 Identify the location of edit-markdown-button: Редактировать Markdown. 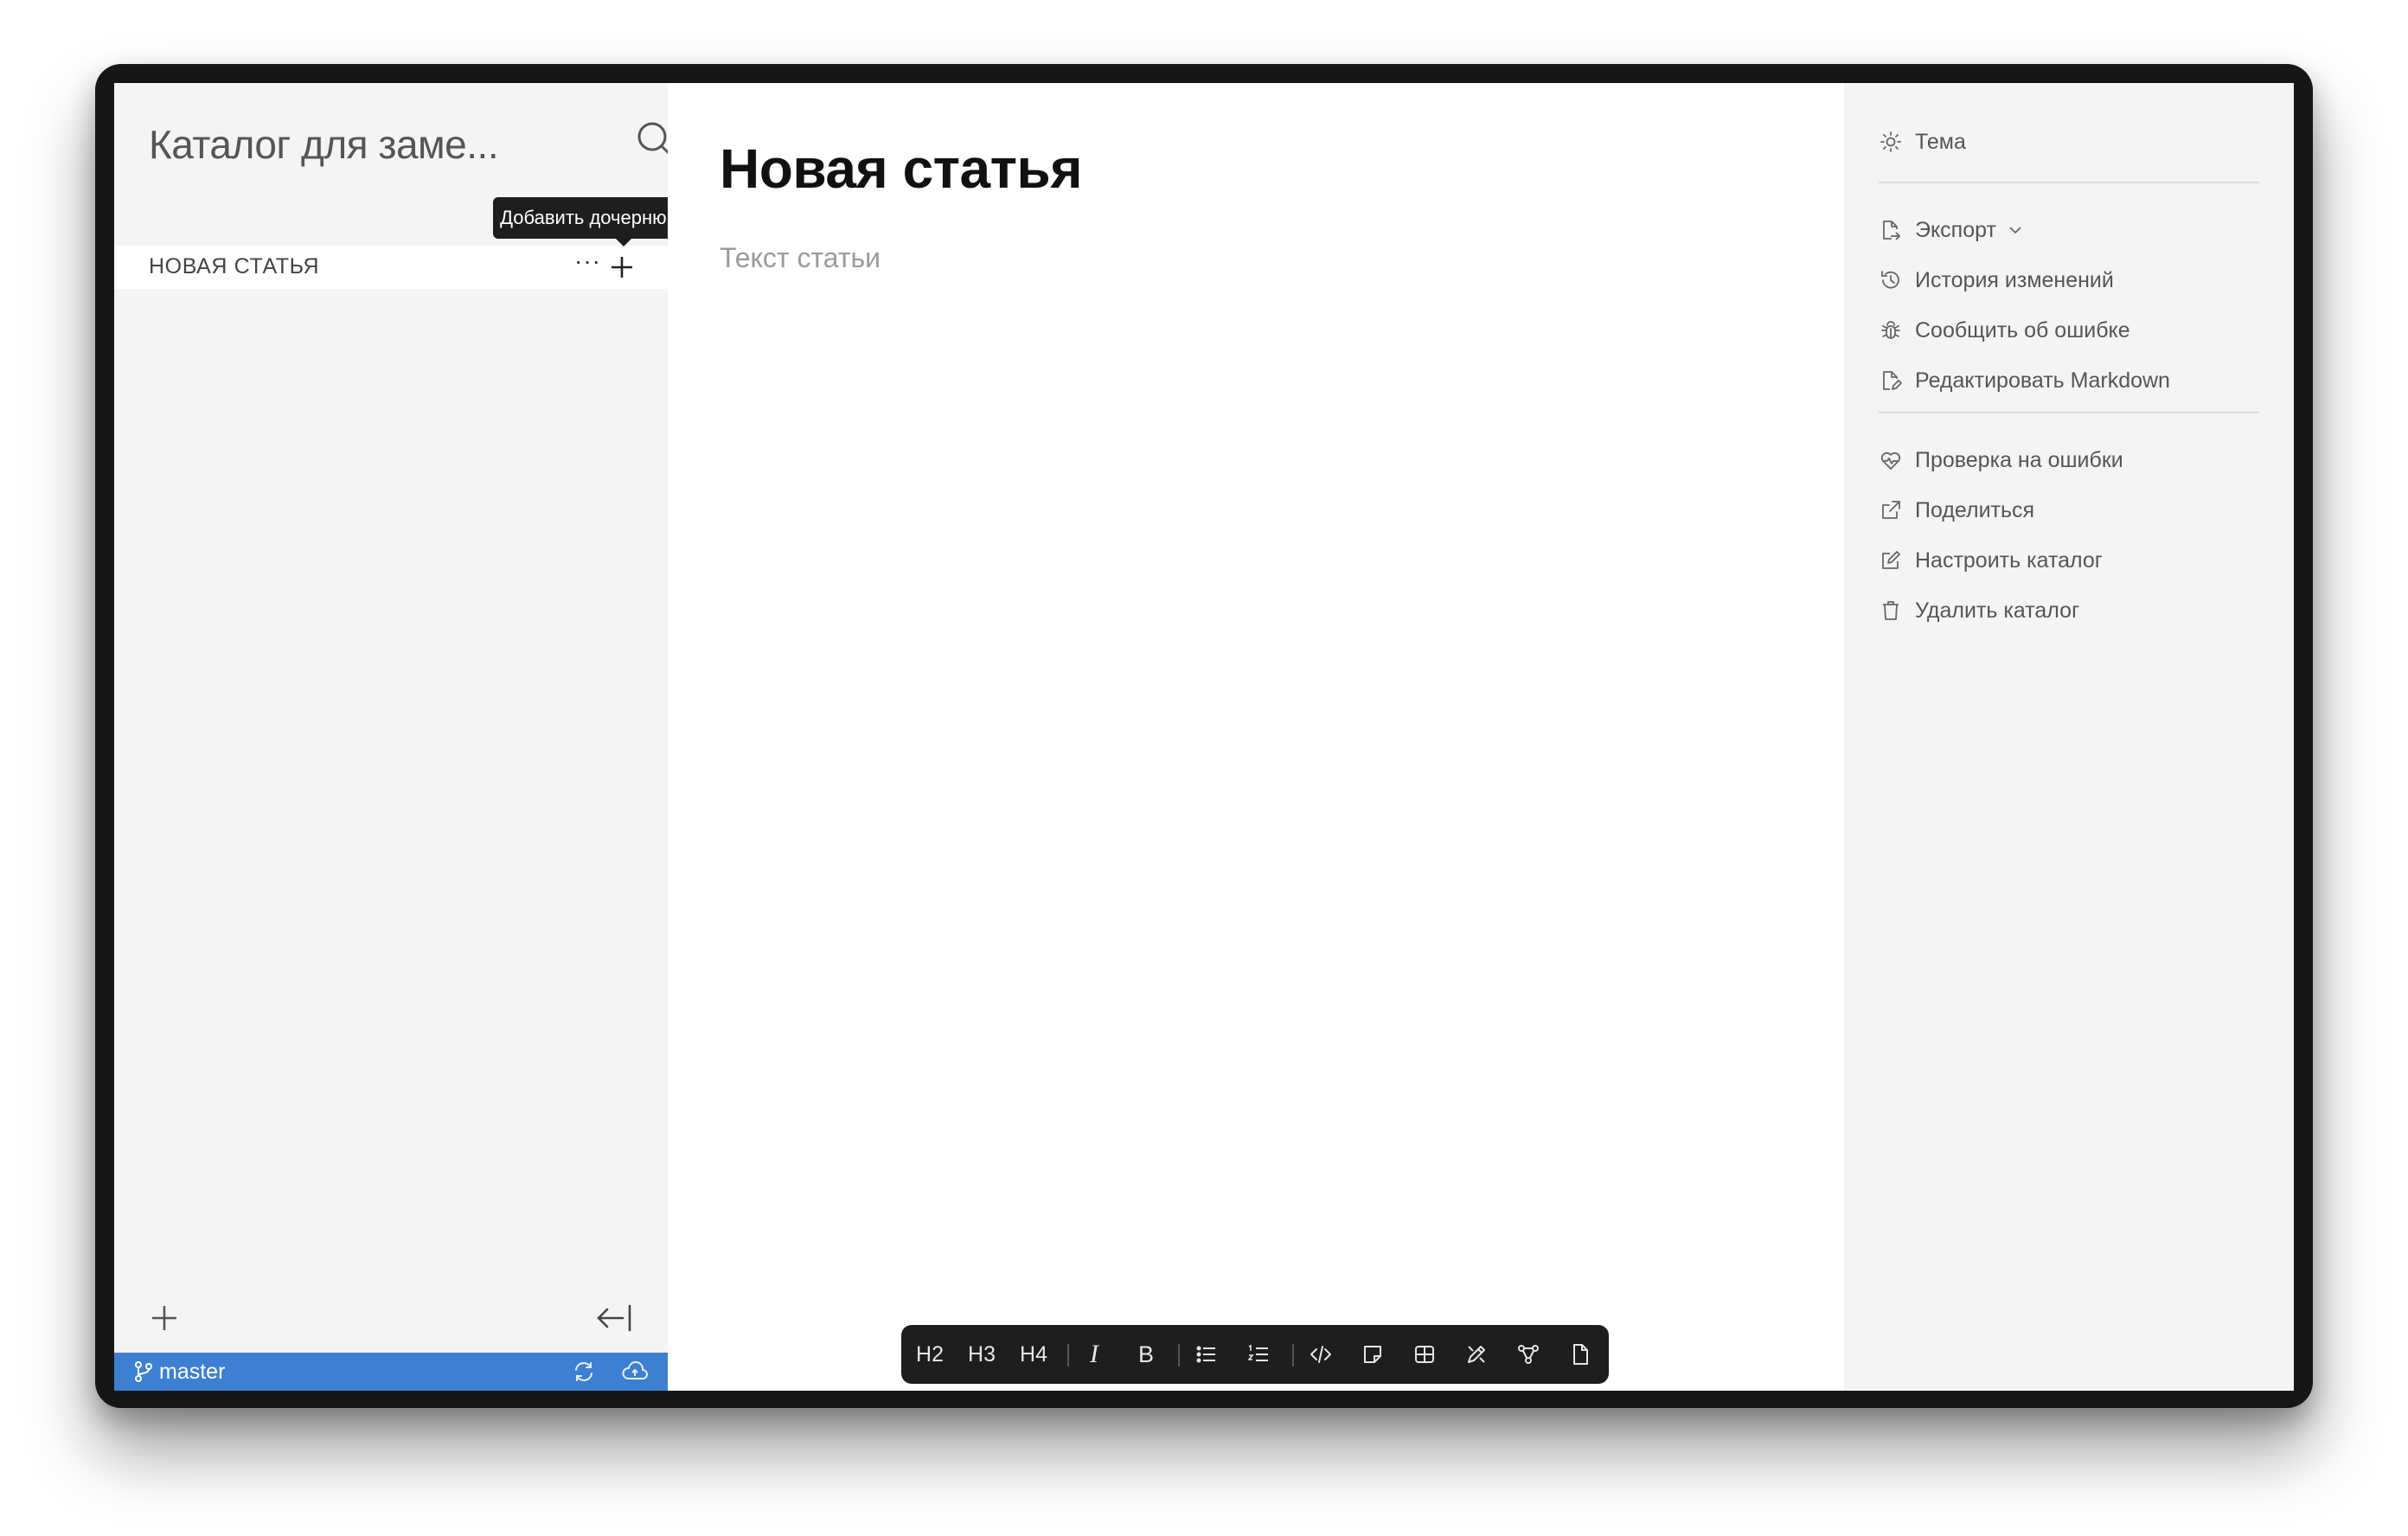
(2024, 380).